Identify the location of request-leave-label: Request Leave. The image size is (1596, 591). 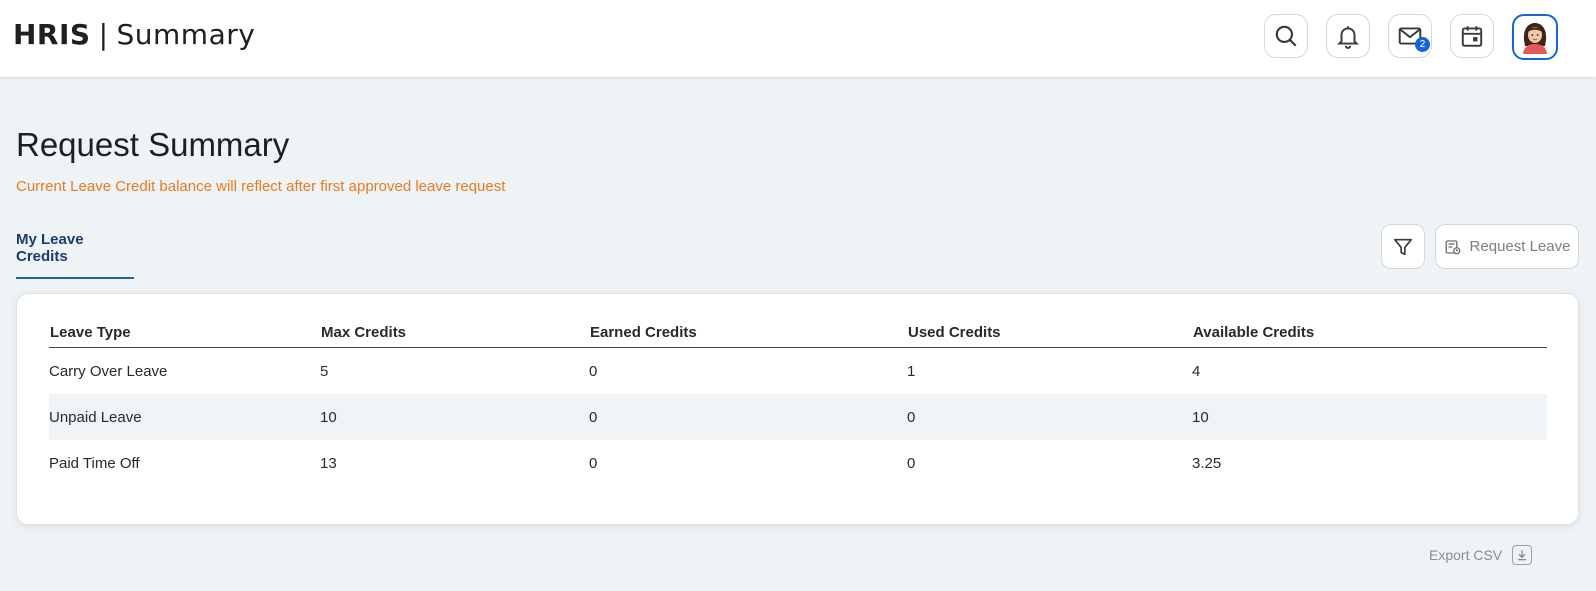
(1520, 246).